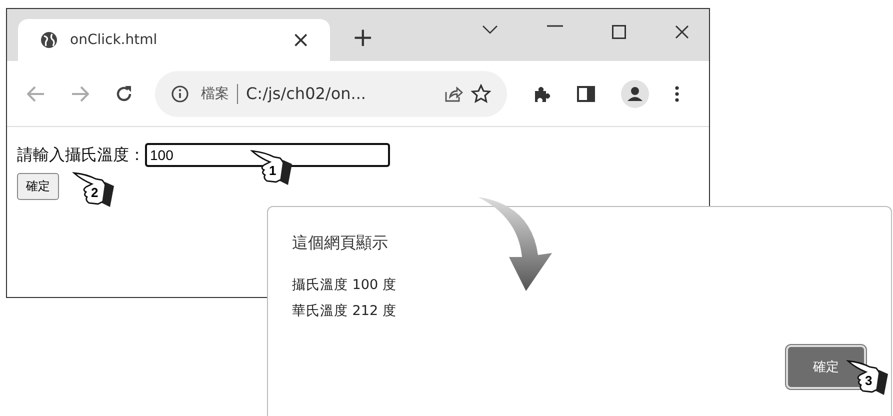 The width and height of the screenshot is (893, 416). Describe the element at coordinates (619, 32) in the screenshot. I see `maximize-icon` at that location.